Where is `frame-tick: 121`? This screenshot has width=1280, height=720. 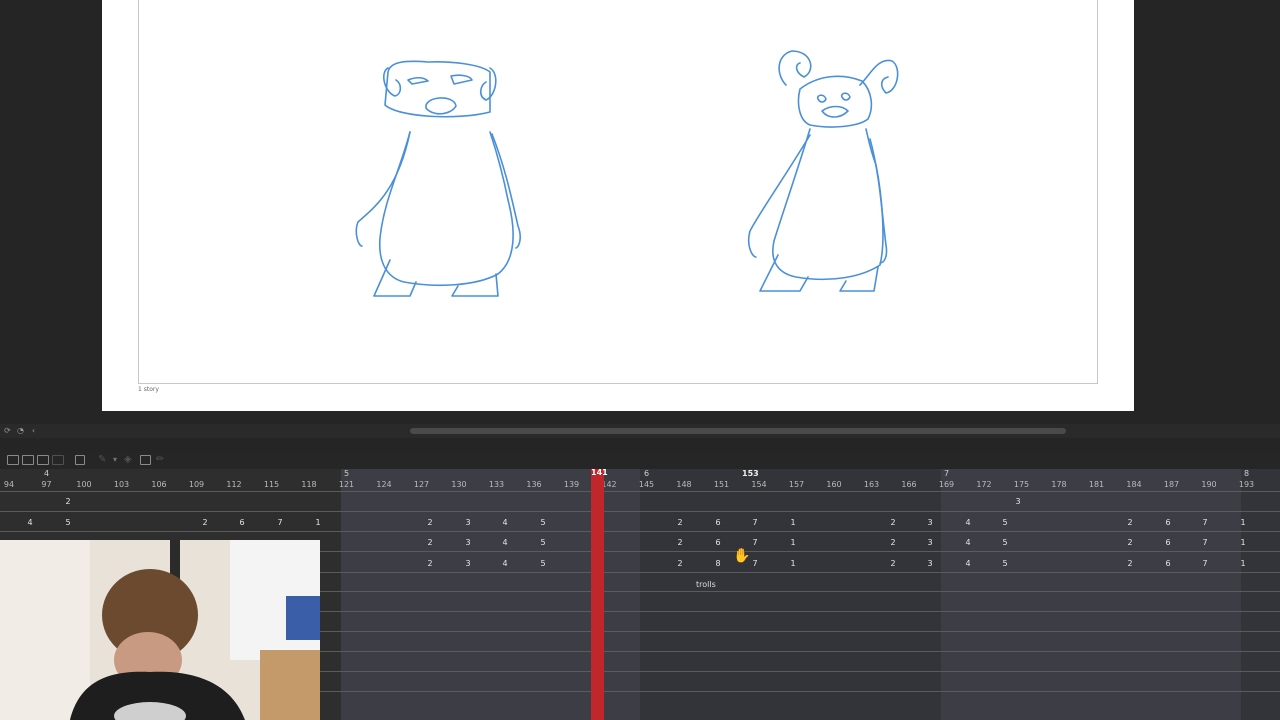 frame-tick: 121 is located at coordinates (346, 484).